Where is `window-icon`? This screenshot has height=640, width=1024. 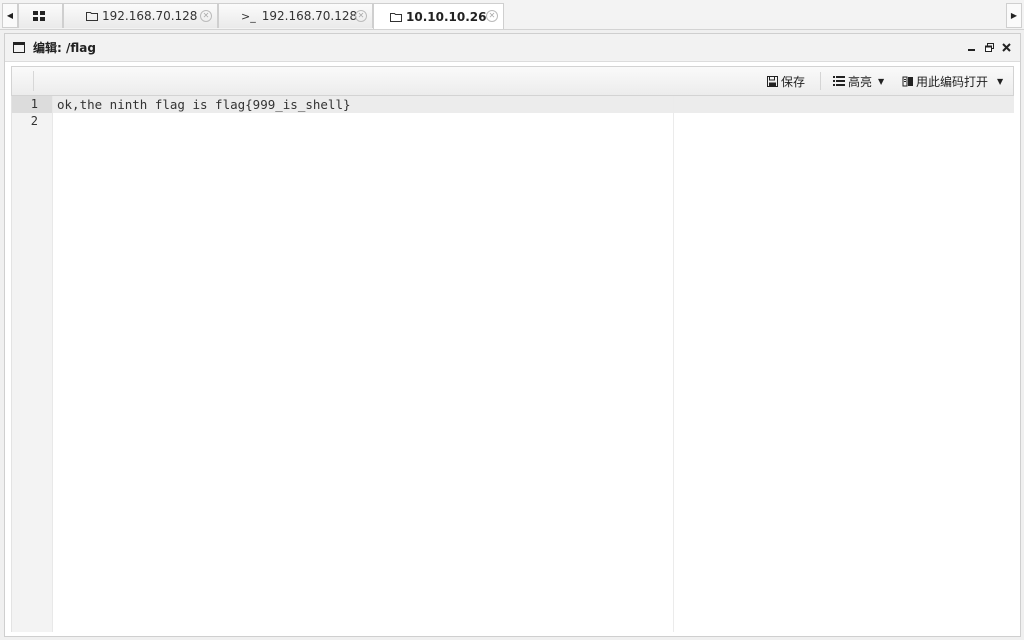
window-icon is located at coordinates (19, 47).